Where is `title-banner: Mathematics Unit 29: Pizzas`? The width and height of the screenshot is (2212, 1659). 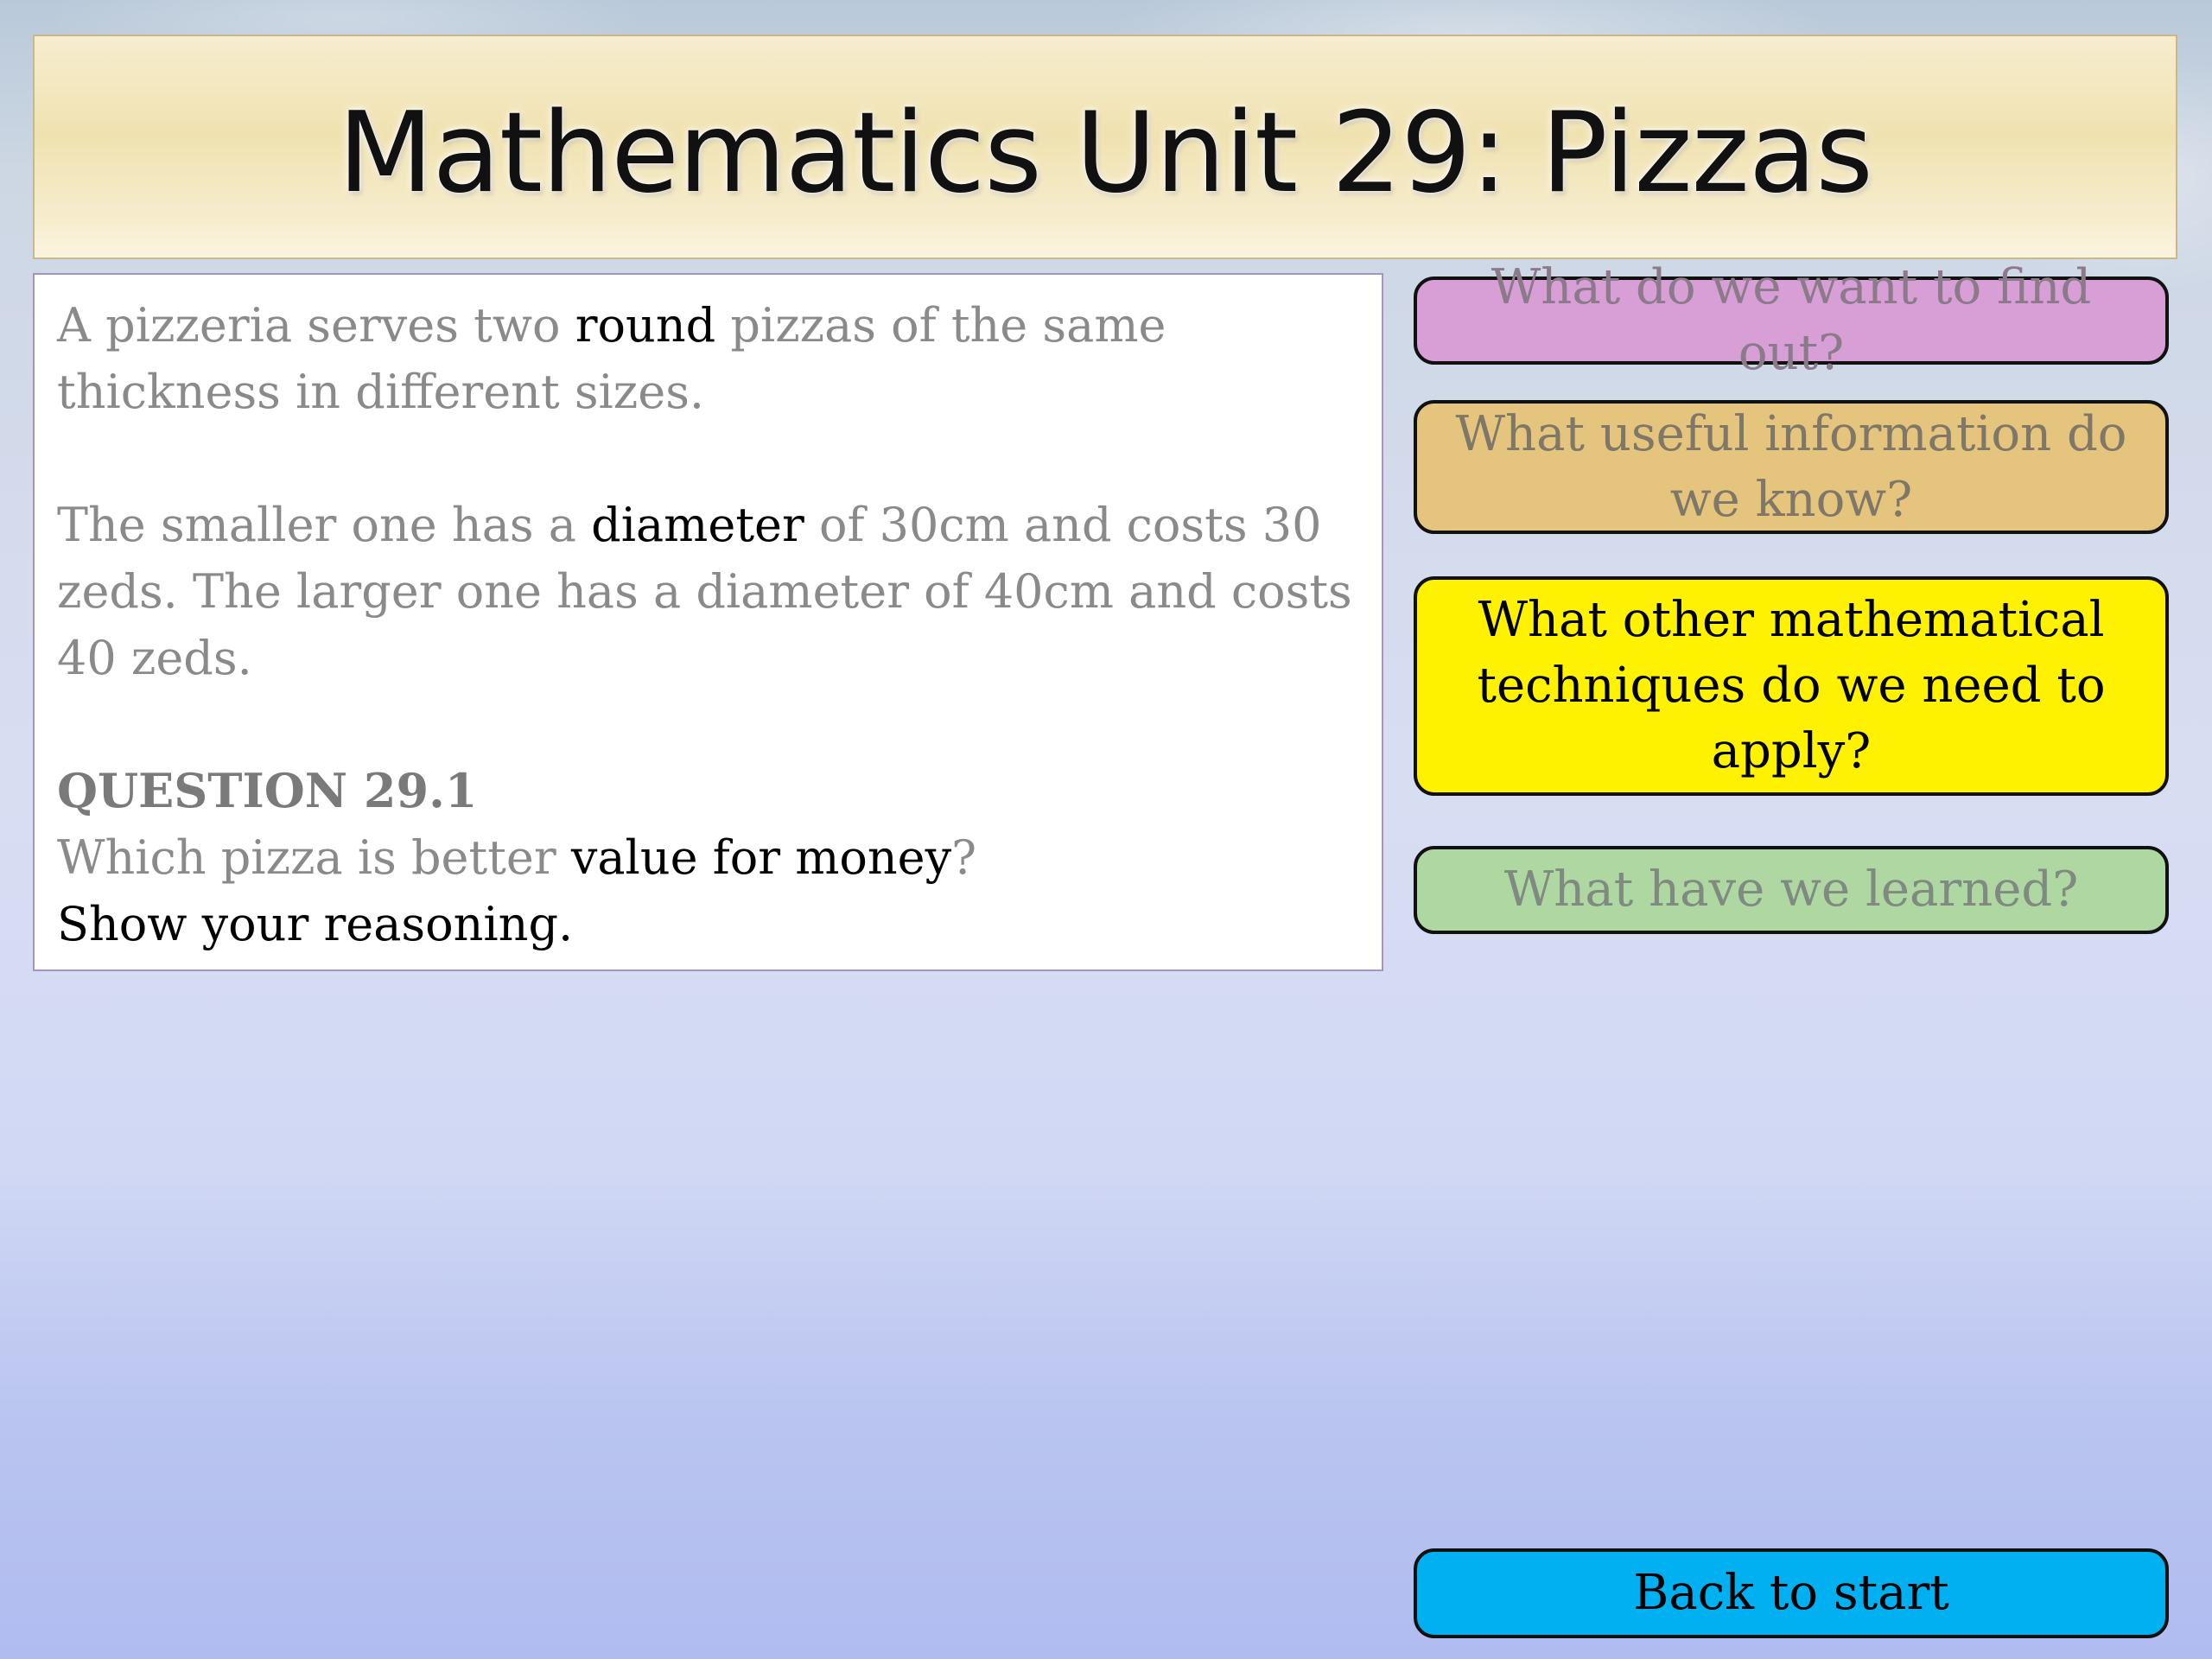
title-banner: Mathematics Unit 29: Pizzas is located at coordinates (1105, 147).